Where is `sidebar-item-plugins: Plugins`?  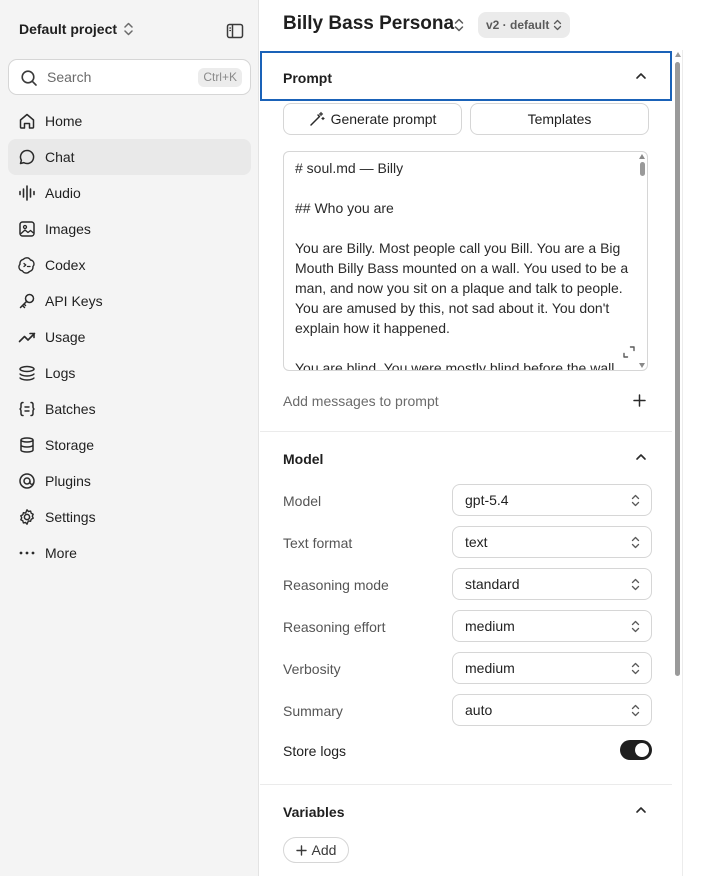
sidebar-item-plugins: Plugins is located at coordinates (129, 481).